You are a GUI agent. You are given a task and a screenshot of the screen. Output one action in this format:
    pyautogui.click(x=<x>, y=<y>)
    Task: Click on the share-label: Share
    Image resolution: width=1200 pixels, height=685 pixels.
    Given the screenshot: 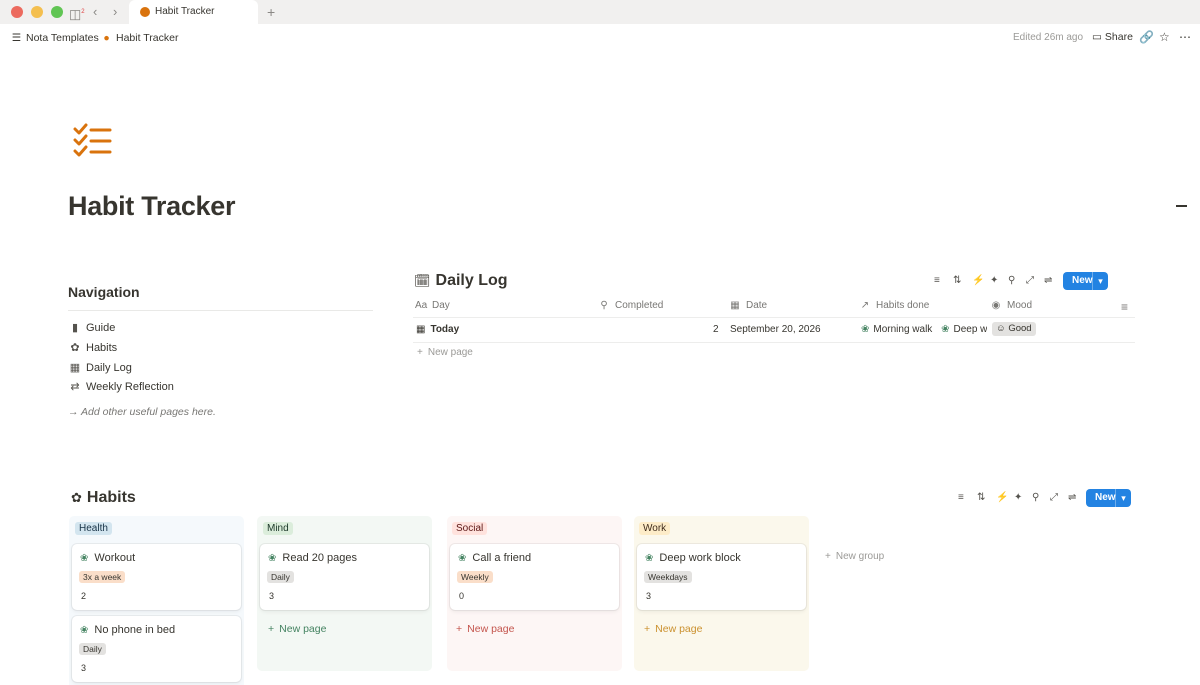 What is the action you would take?
    pyautogui.click(x=1118, y=37)
    